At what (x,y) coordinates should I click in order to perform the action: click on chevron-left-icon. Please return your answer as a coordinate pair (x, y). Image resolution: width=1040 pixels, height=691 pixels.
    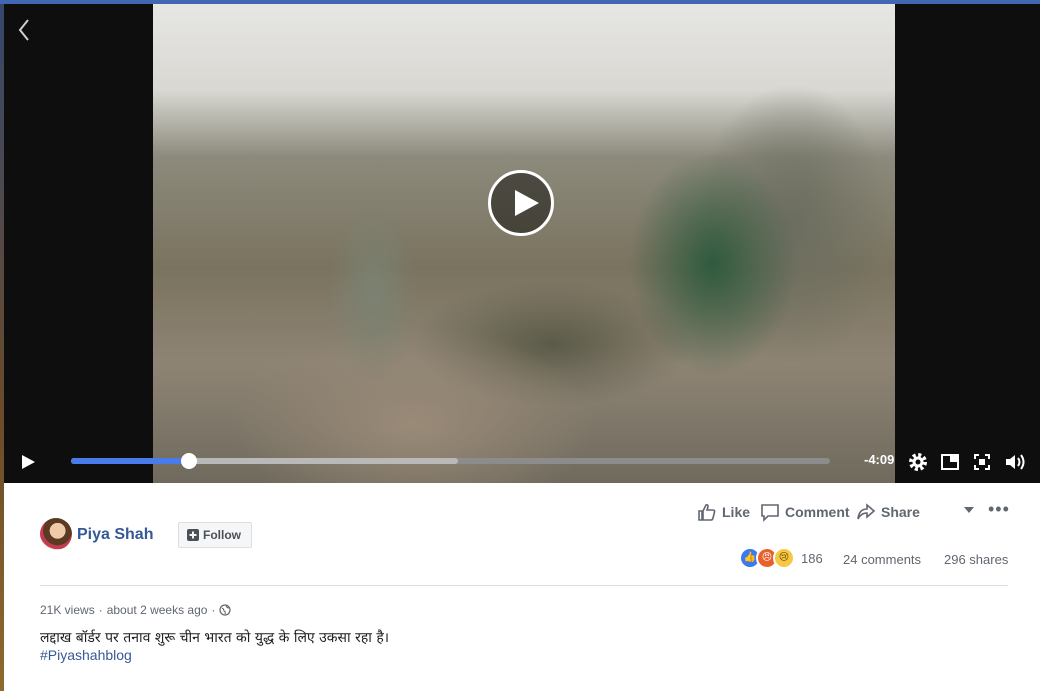
    Looking at the image, I should click on (23, 30).